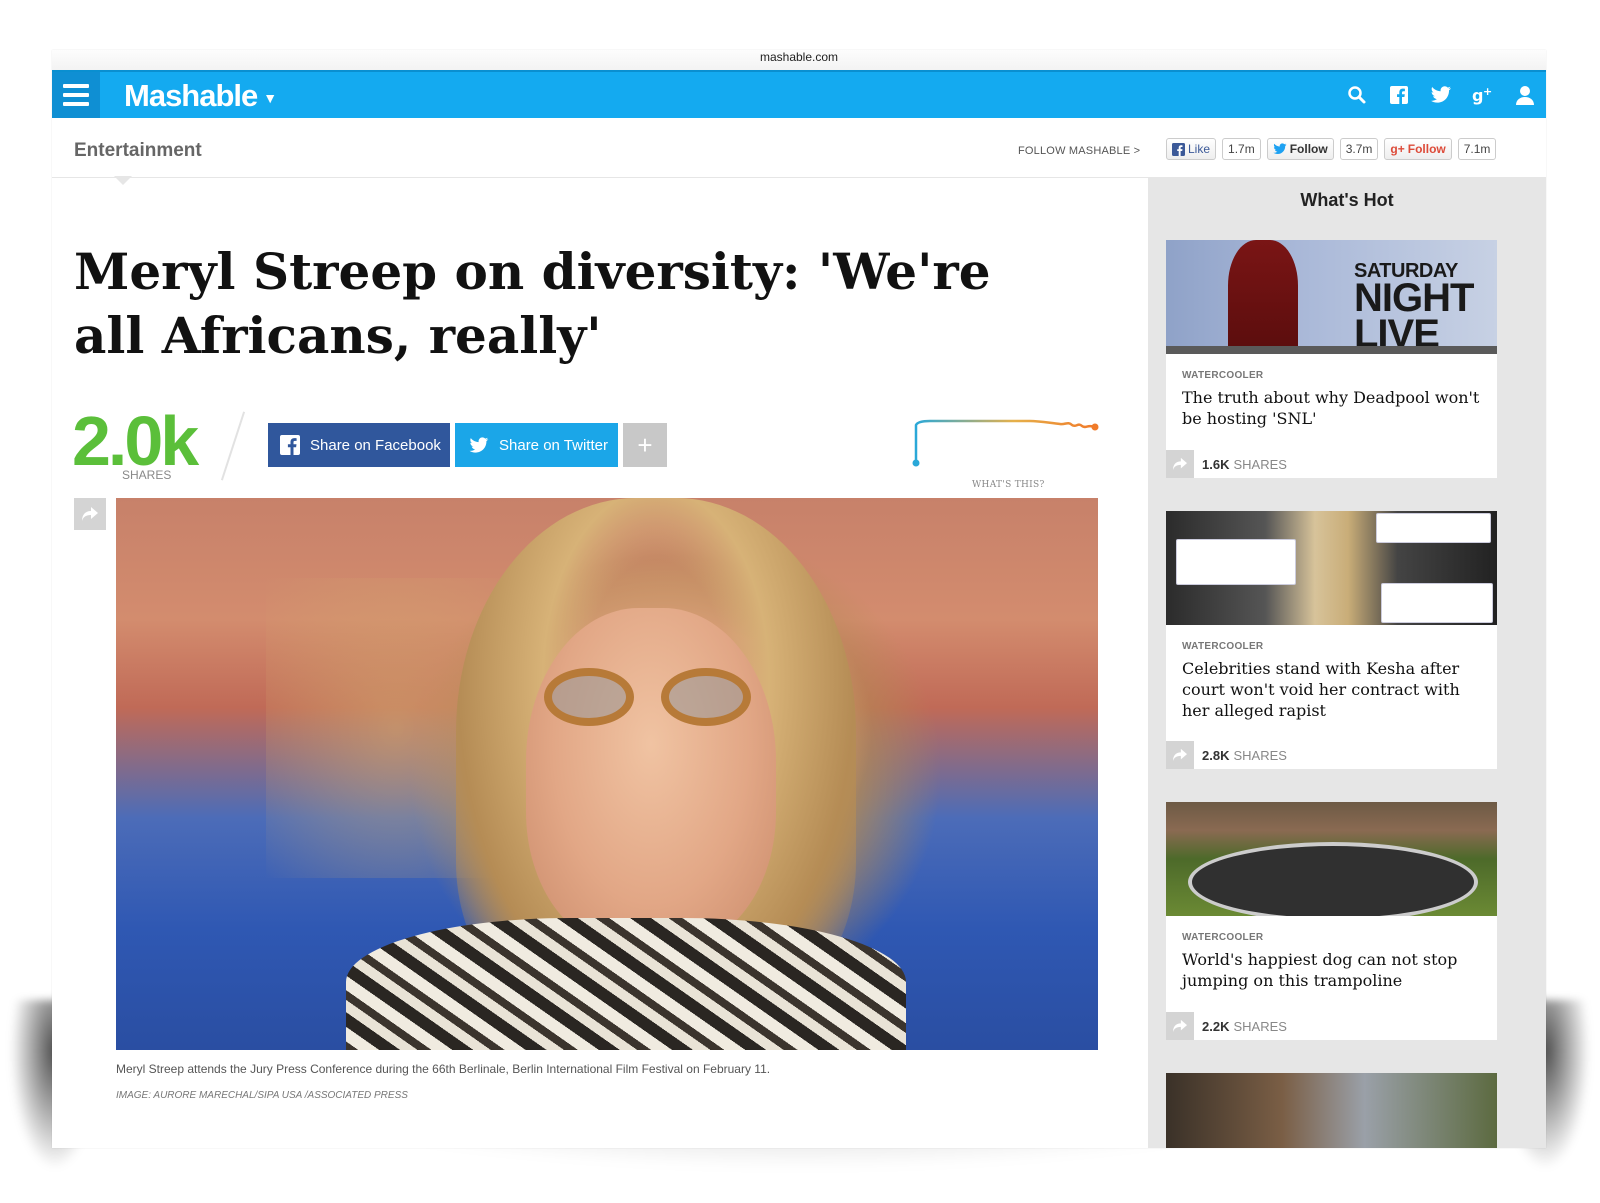  I want to click on share-divider, so click(233, 446).